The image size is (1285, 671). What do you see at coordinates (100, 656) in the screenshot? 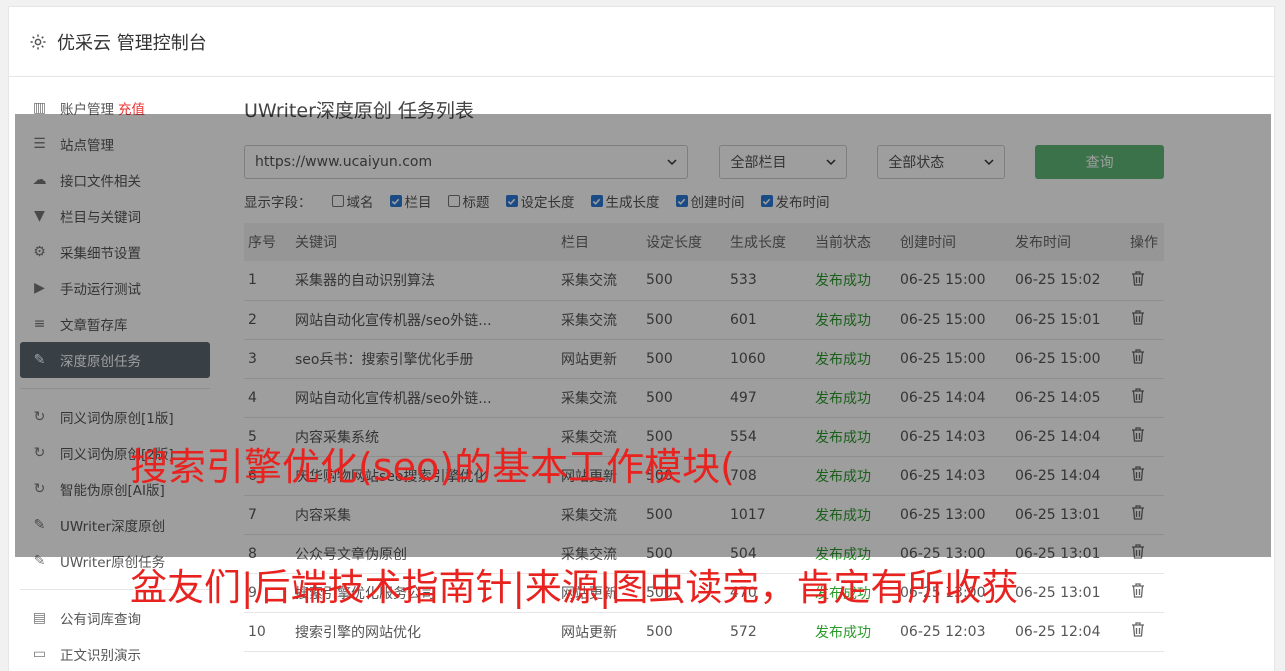
I see `sidebar-item-label: 正文识别演示` at bounding box center [100, 656].